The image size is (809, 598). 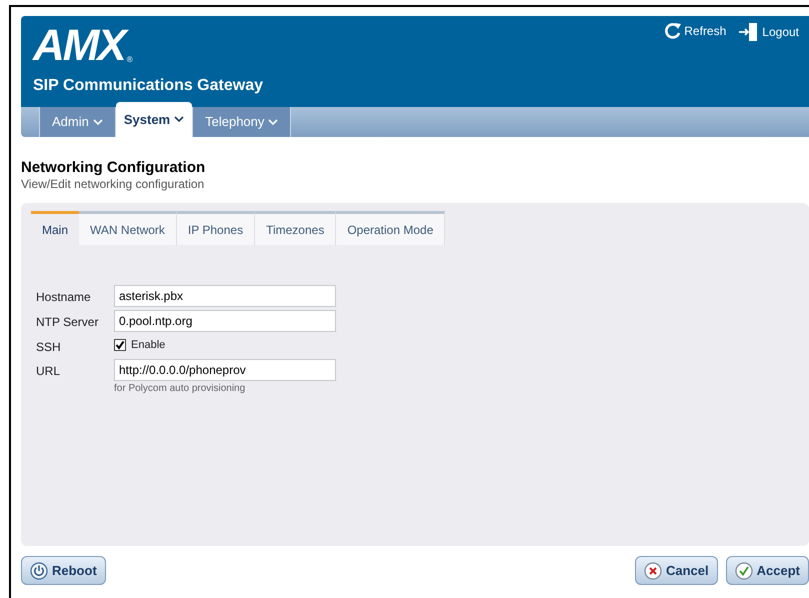 What do you see at coordinates (67, 322) in the screenshot?
I see `field-label: NTP Server` at bounding box center [67, 322].